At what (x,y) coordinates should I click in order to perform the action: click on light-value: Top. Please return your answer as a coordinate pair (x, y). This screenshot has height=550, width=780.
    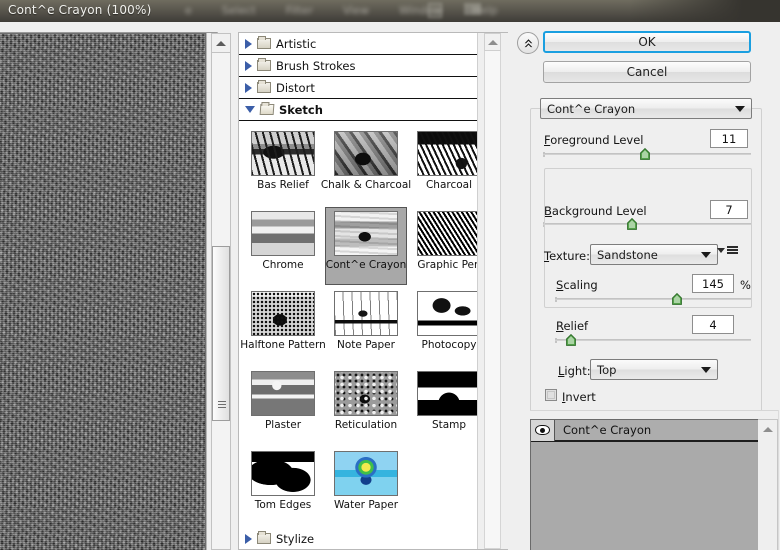
    Looking at the image, I should click on (607, 369).